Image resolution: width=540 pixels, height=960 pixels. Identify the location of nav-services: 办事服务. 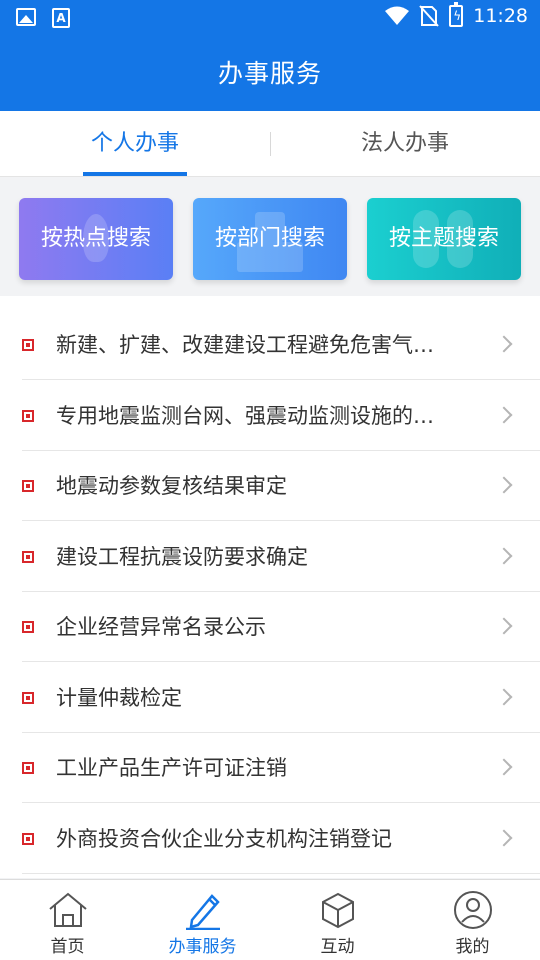
(202, 920).